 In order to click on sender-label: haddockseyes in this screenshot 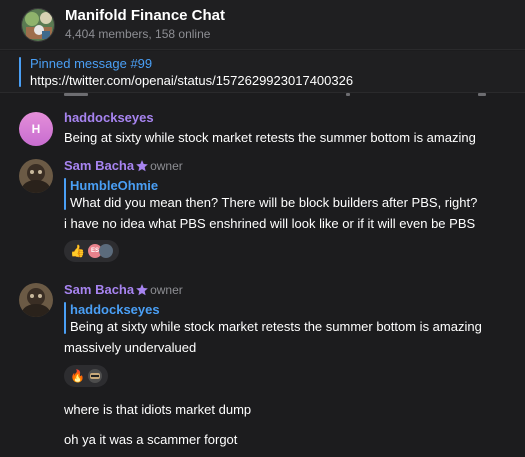, I will do `click(109, 118)`.